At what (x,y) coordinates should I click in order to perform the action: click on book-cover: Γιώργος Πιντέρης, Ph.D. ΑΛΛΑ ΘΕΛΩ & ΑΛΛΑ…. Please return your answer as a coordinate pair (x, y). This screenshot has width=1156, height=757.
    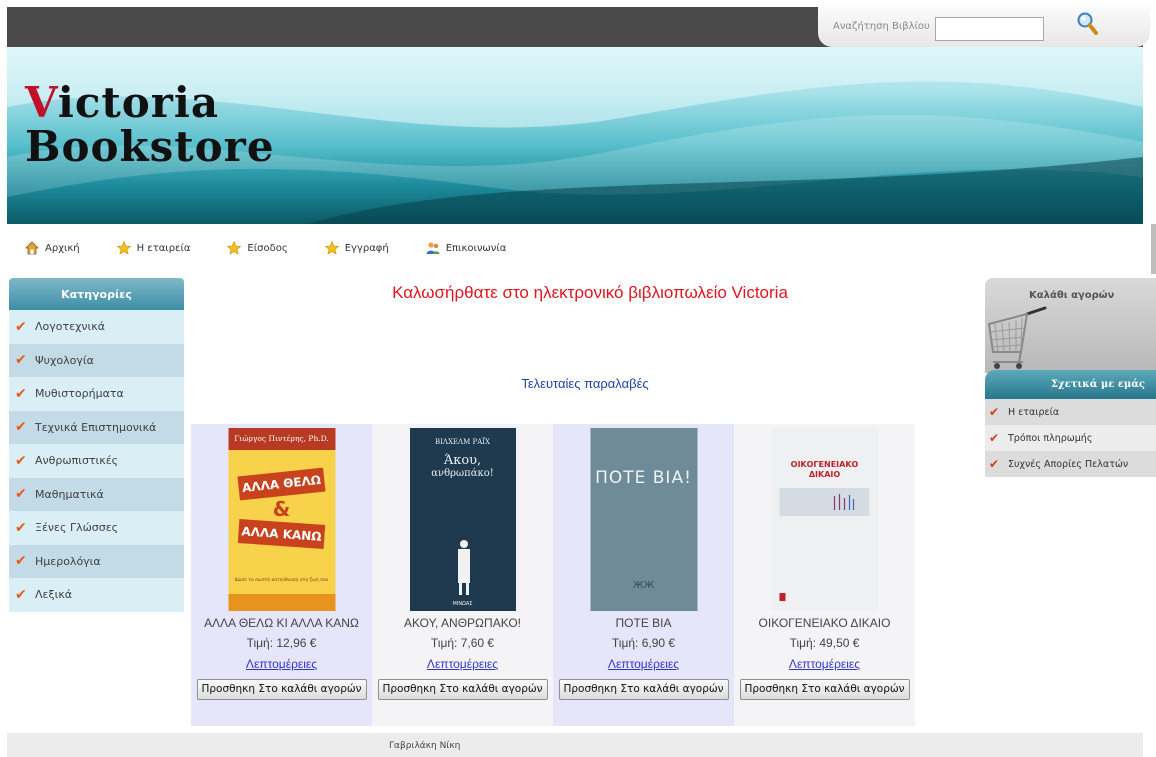
    Looking at the image, I should click on (281, 519).